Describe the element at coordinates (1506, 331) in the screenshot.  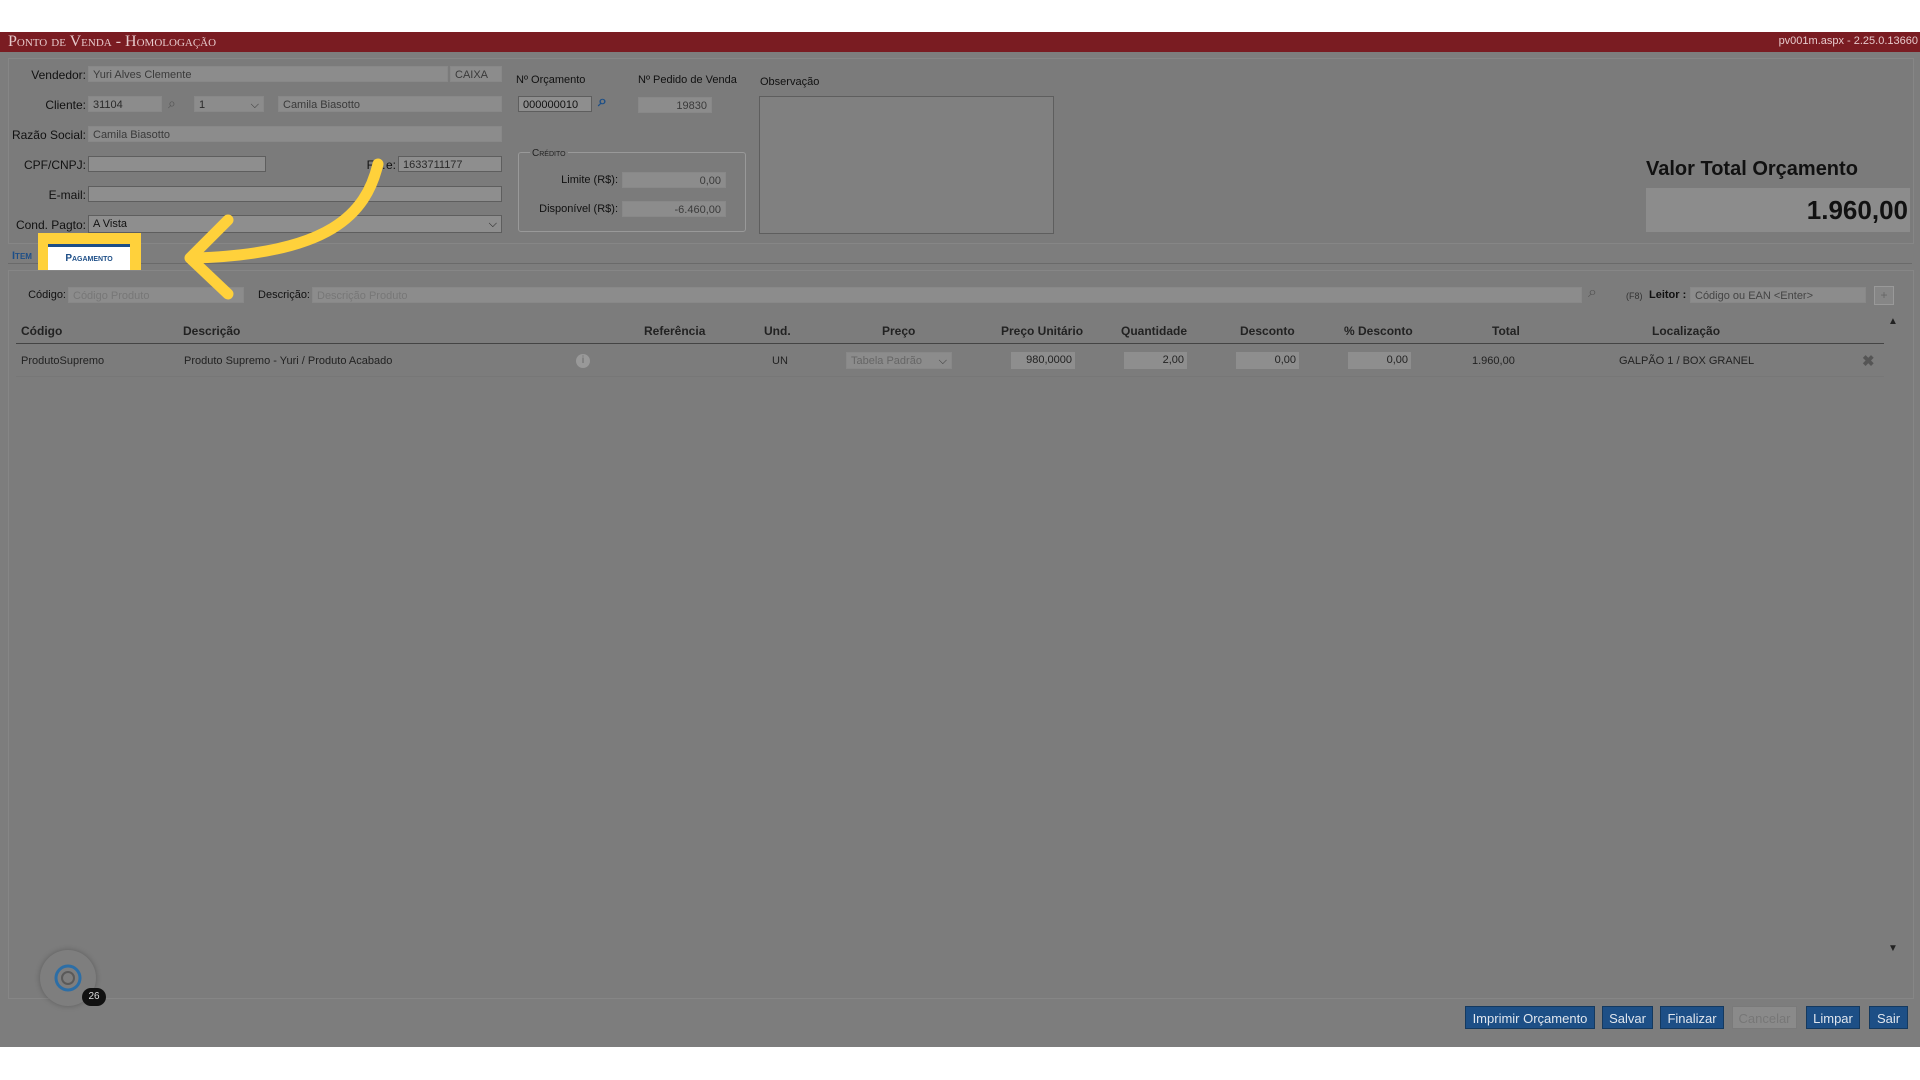
I see `col-total: Total` at that location.